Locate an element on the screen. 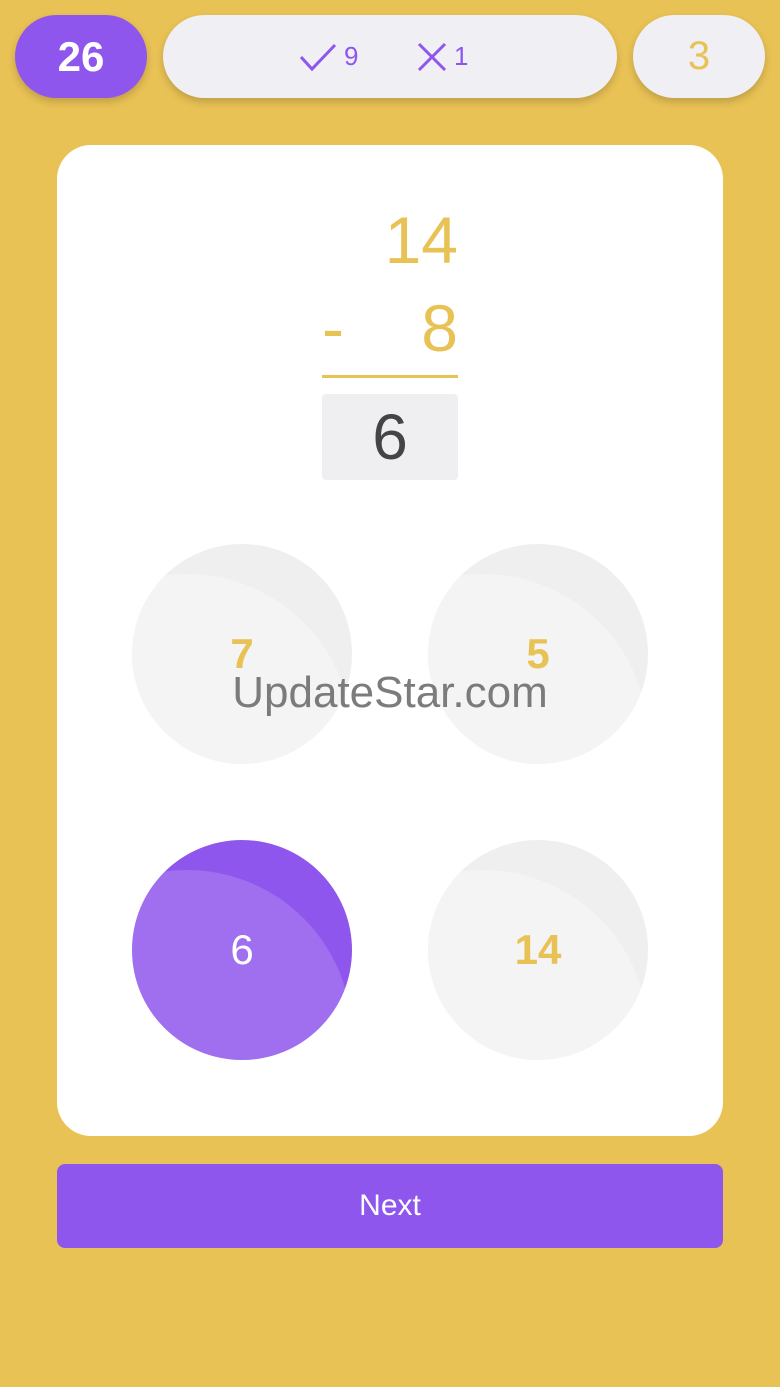 The height and width of the screenshot is (1387, 780). level-value: 3 is located at coordinates (699, 56).